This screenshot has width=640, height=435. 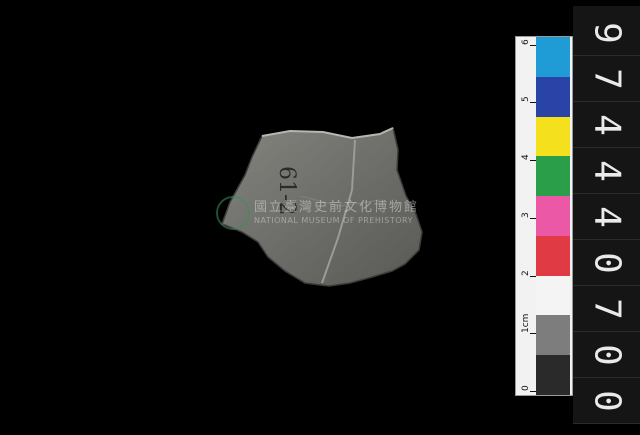 What do you see at coordinates (526, 323) in the screenshot?
I see `scale-number: 1cm` at bounding box center [526, 323].